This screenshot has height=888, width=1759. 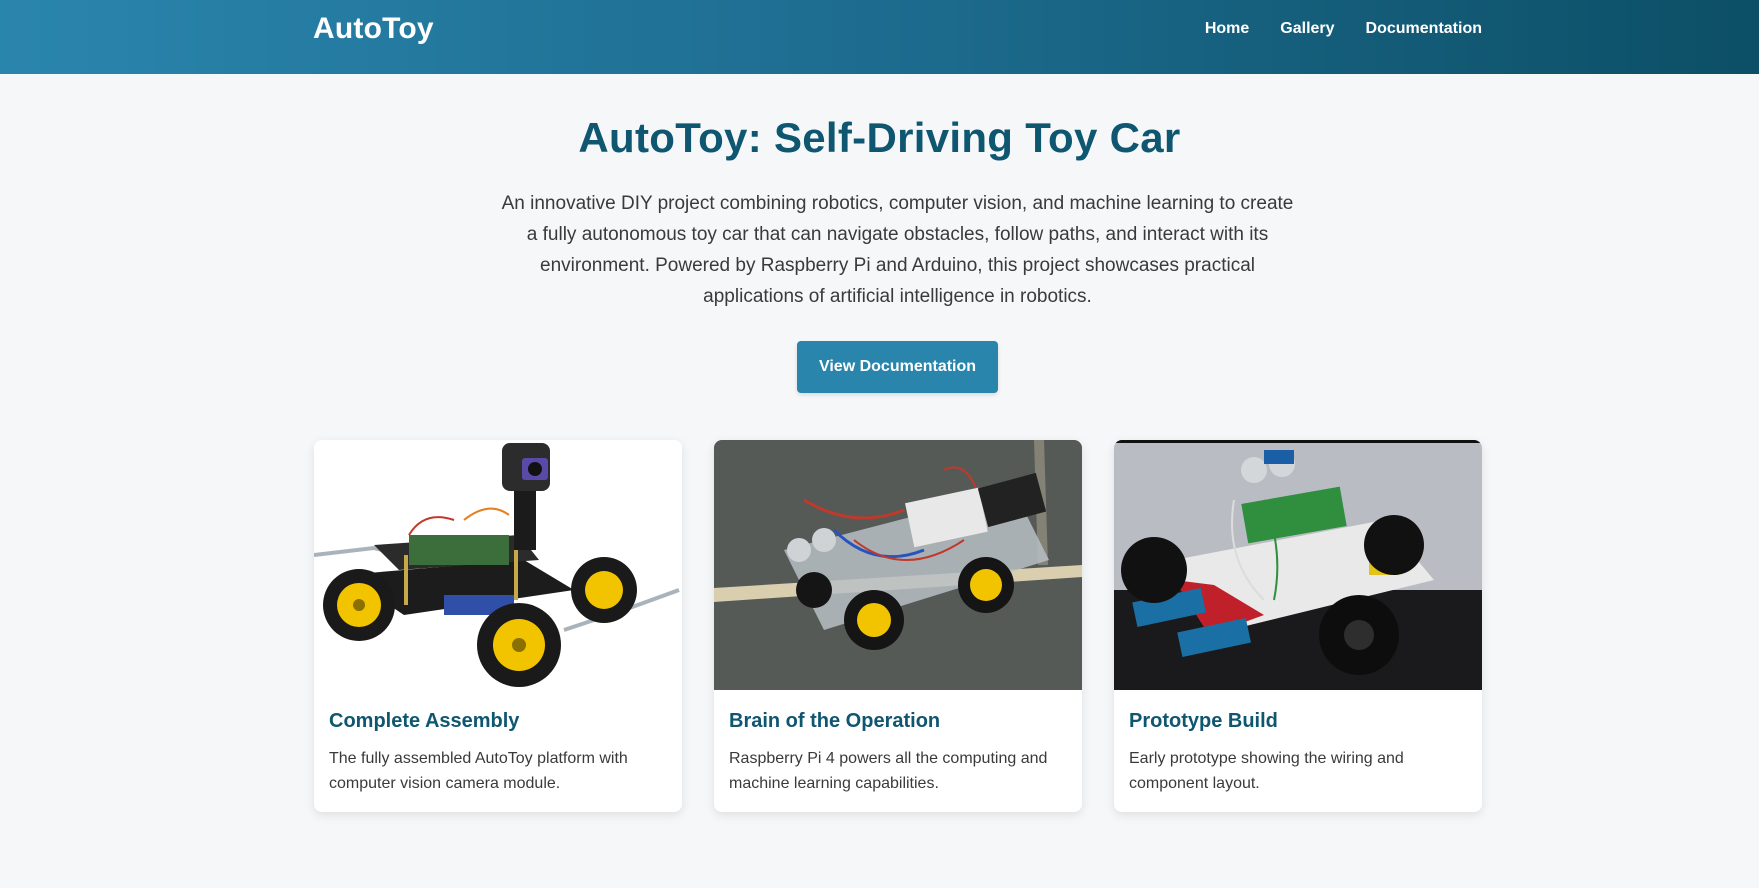 I want to click on wired-robot-car-image, so click(x=898, y=565).